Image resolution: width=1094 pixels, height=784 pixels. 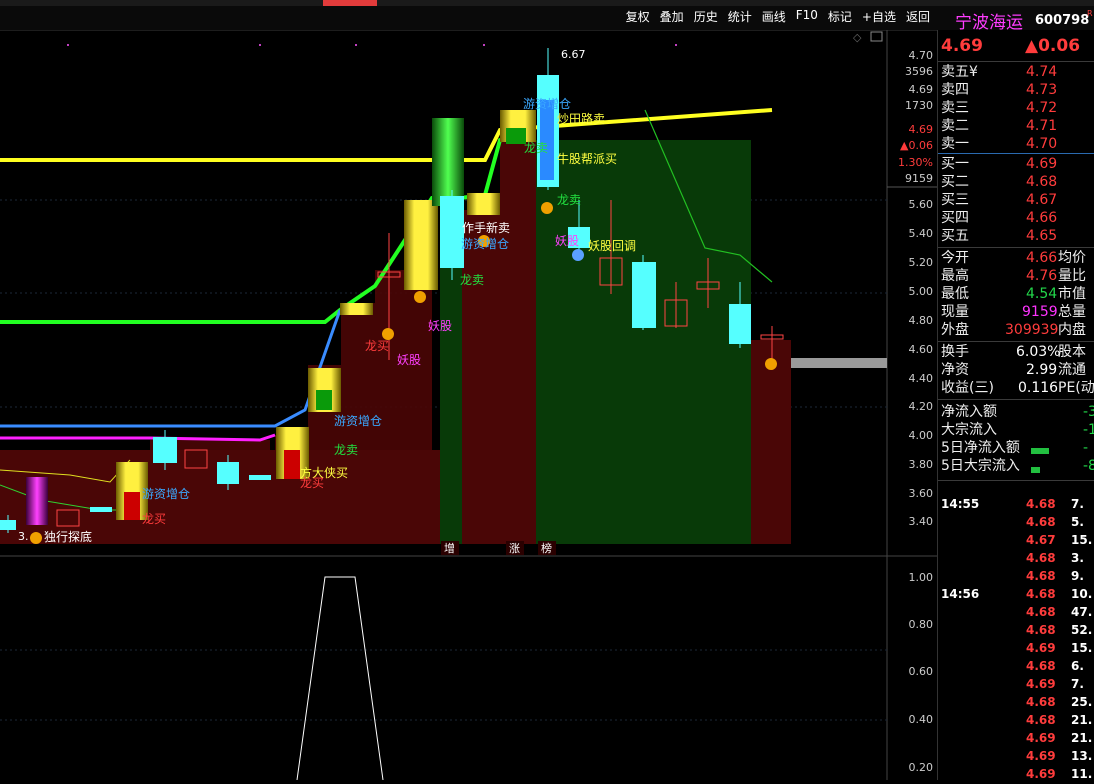 What do you see at coordinates (774, 16) in the screenshot?
I see `menu-draw: 画线` at bounding box center [774, 16].